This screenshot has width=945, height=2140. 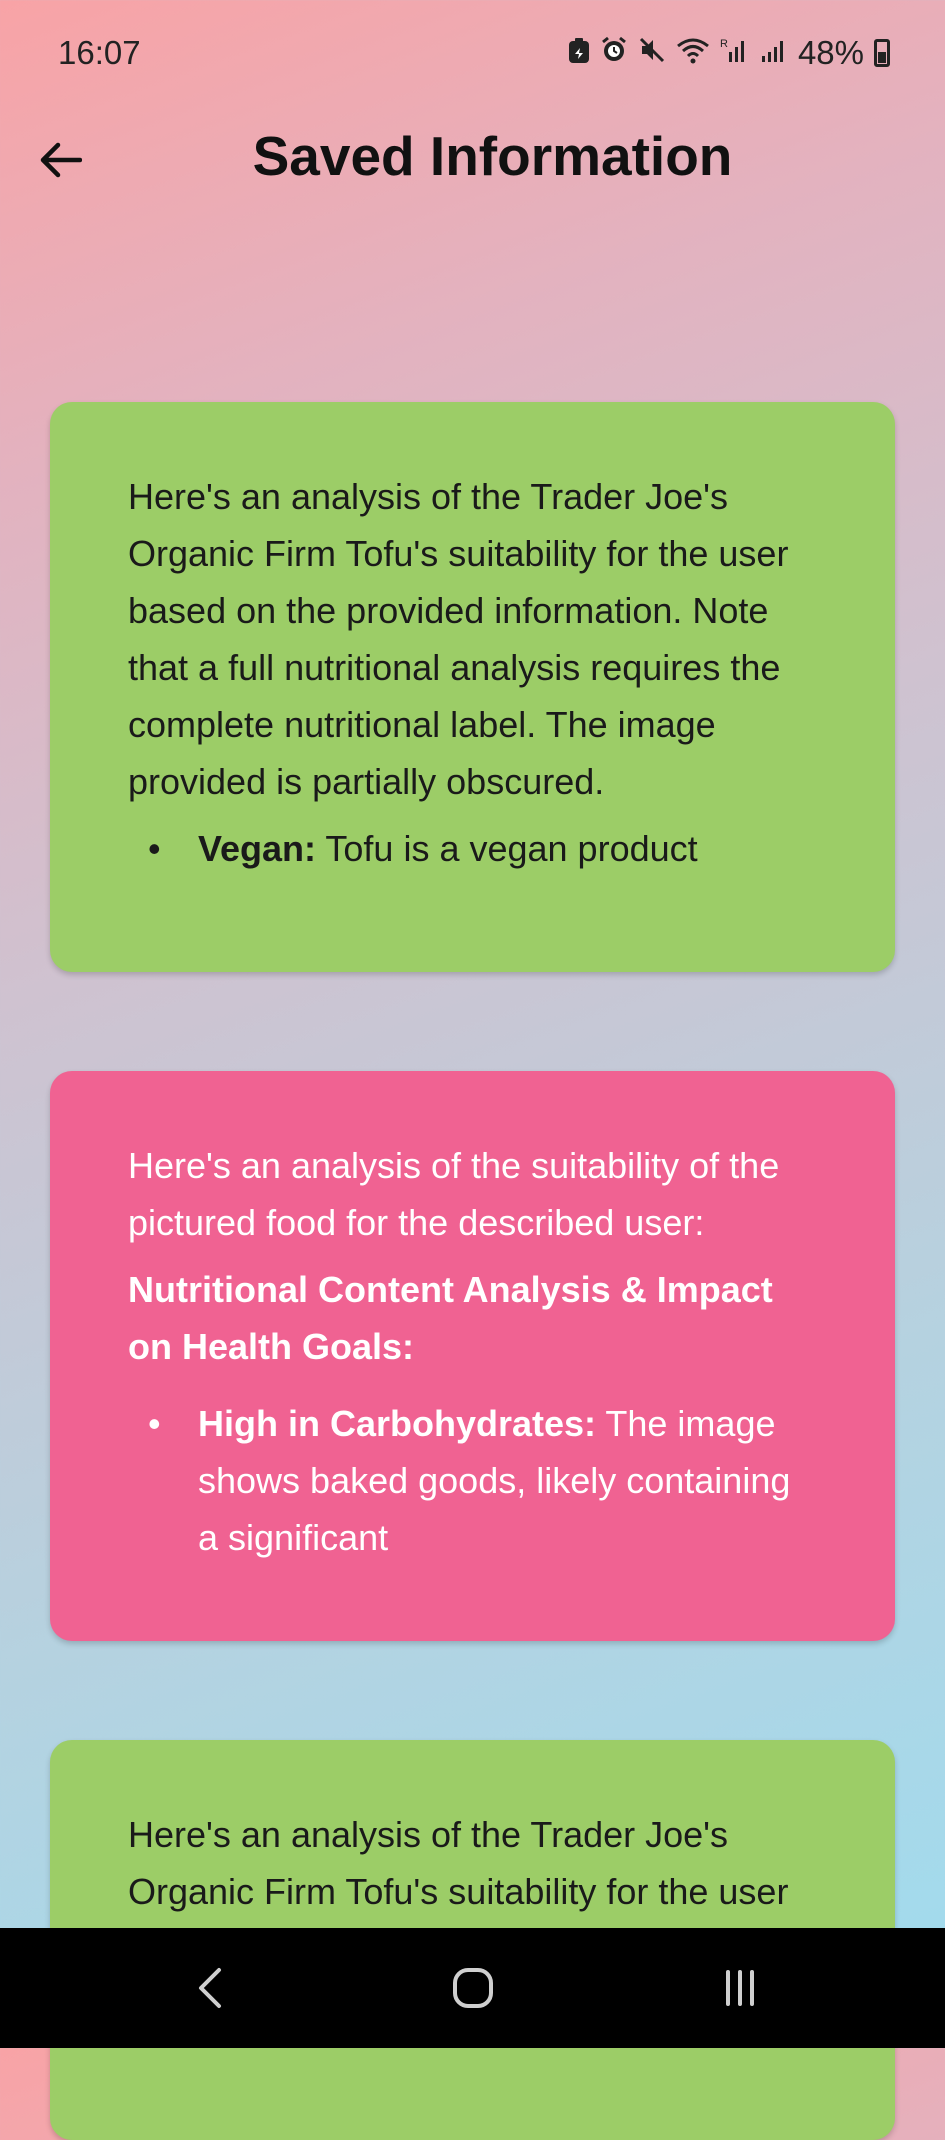 I want to click on nav-home-button, so click(x=473, y=1988).